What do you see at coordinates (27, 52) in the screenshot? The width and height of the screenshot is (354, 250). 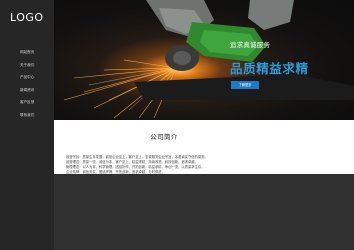 I see `nav-item-home: 网站首页` at bounding box center [27, 52].